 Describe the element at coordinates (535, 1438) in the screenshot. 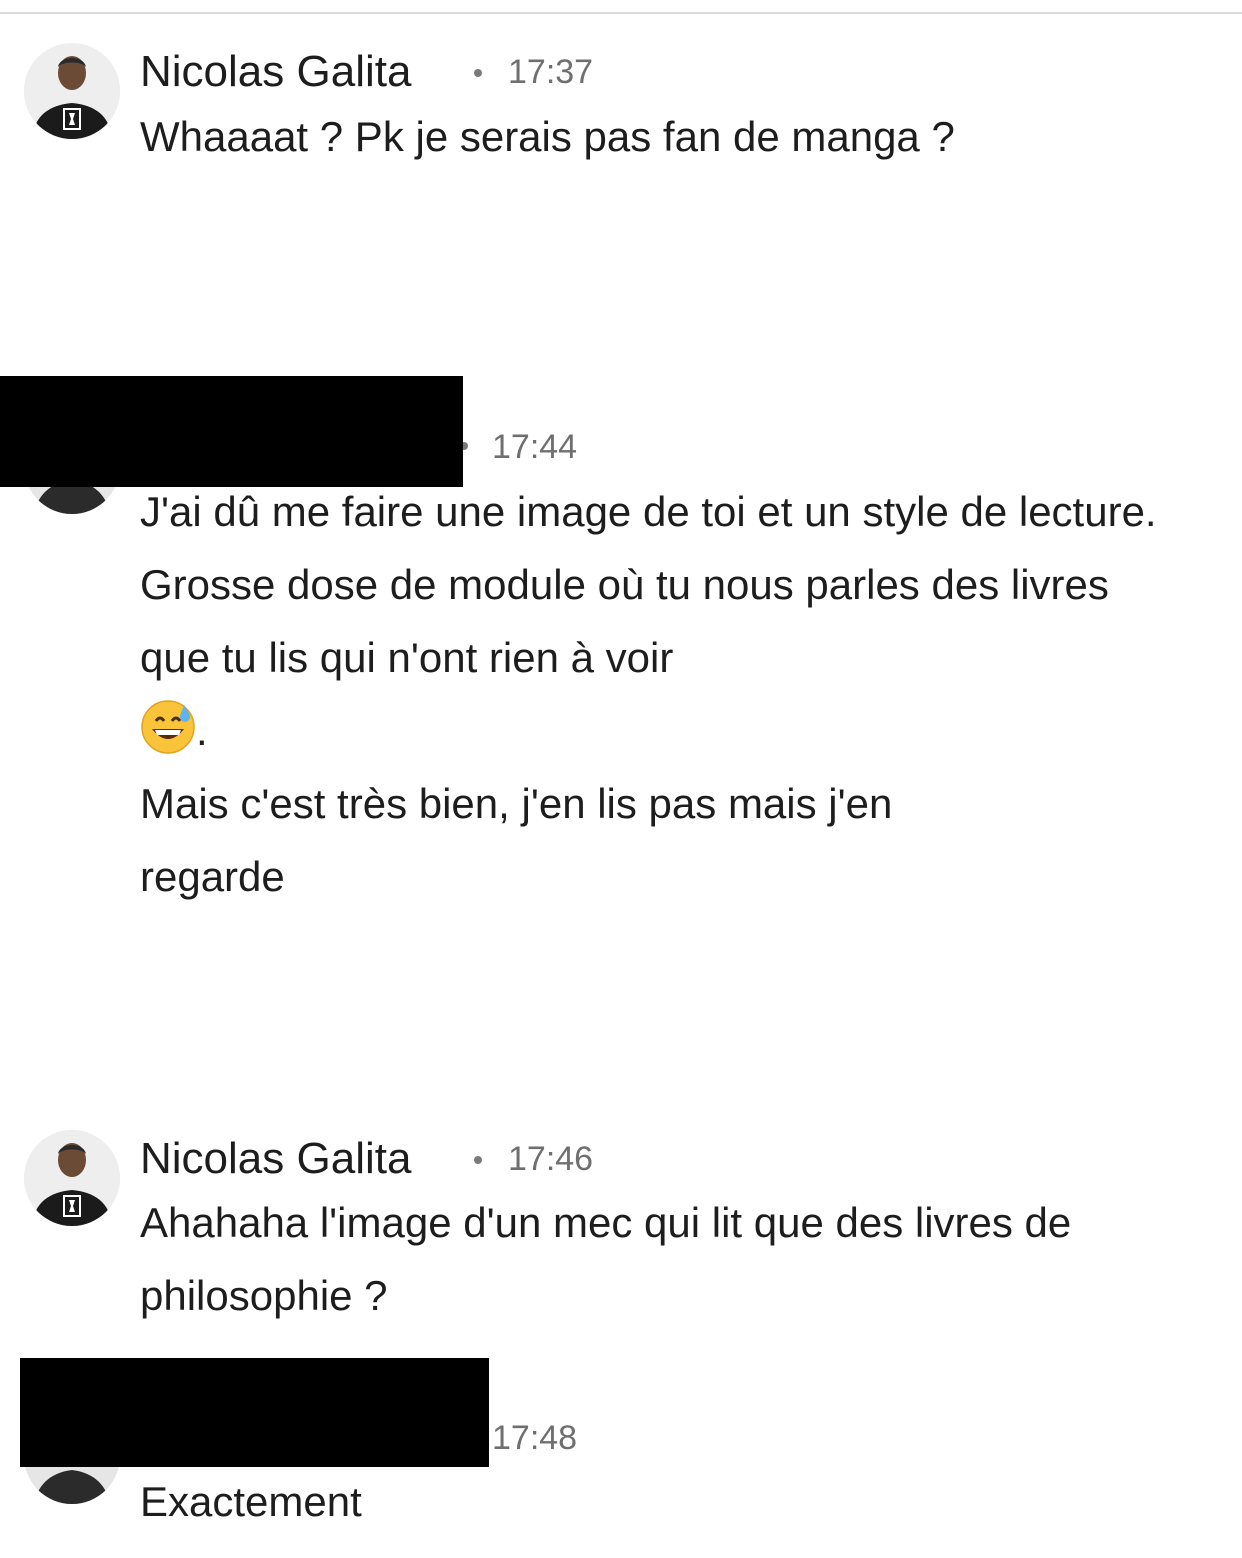

I see `timestamp: 17:48` at that location.